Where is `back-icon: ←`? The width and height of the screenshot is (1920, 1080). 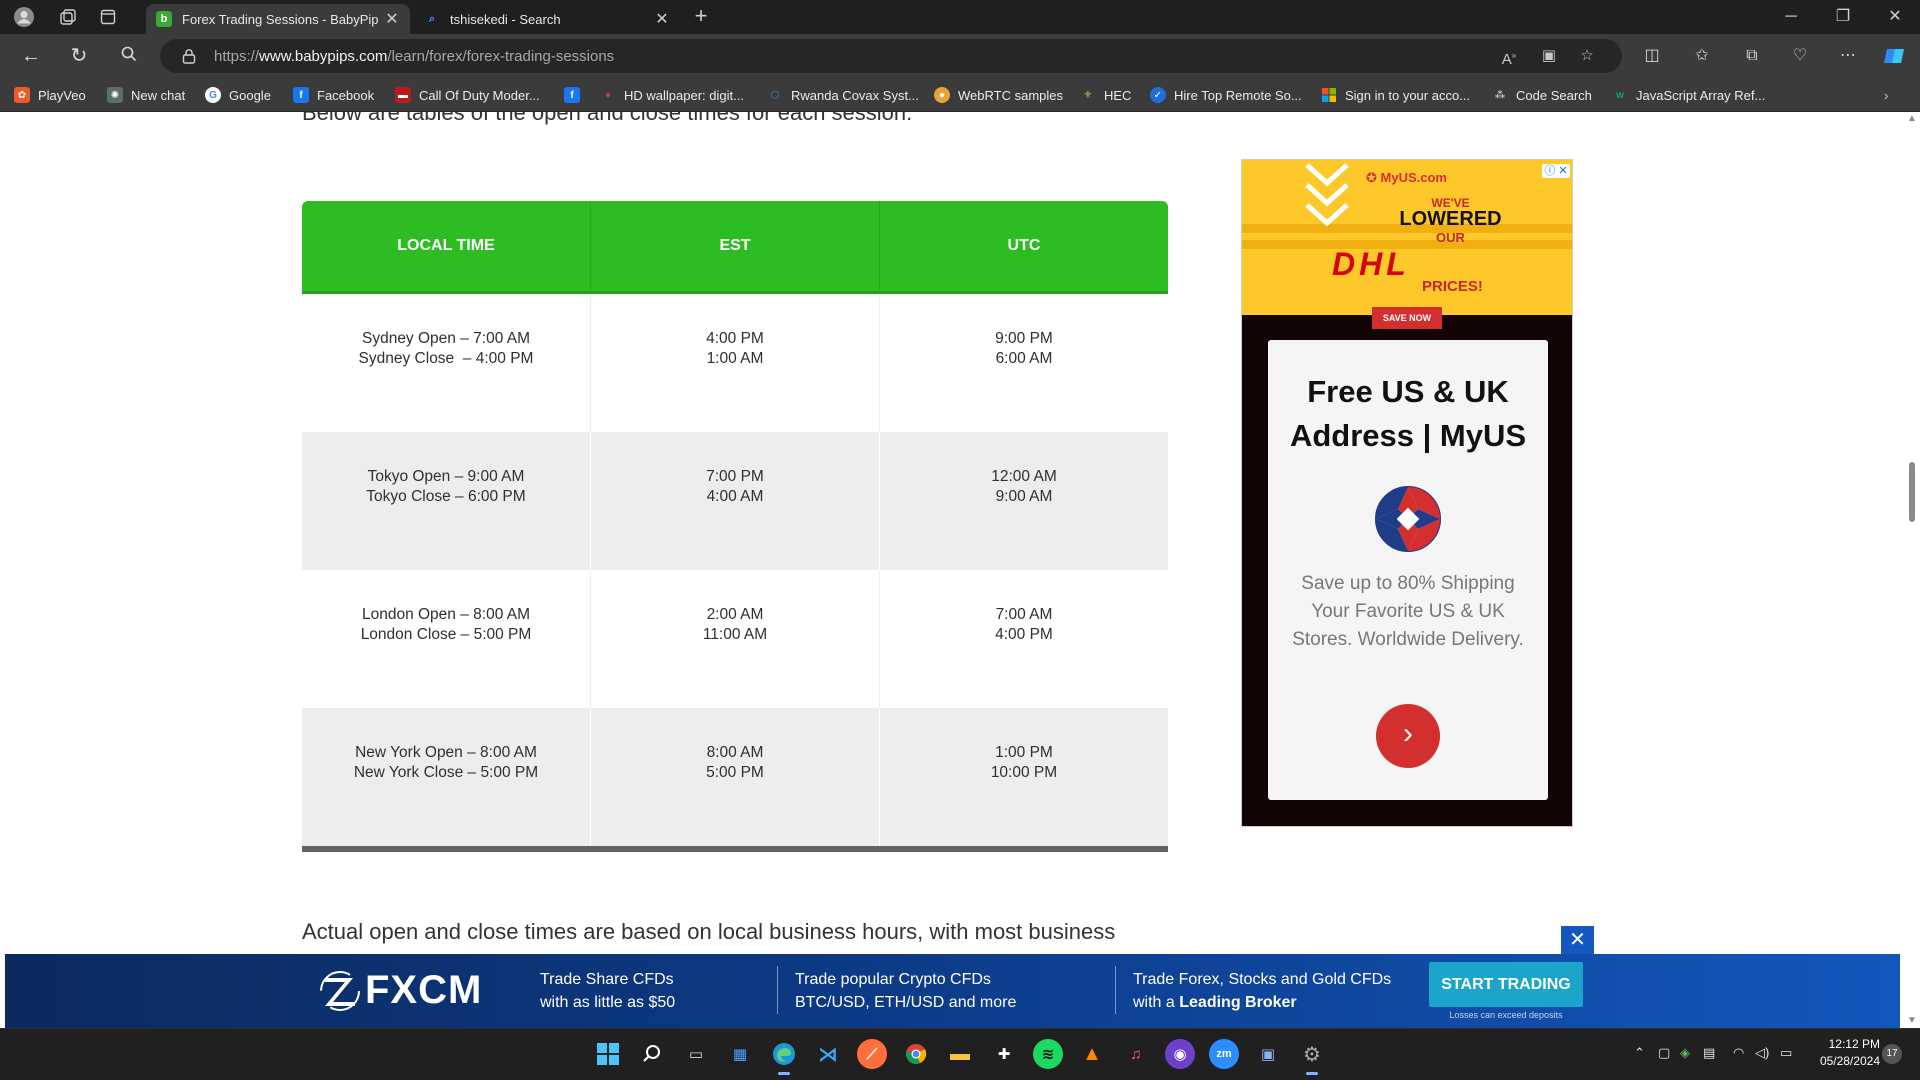
back-icon: ← is located at coordinates (31, 56).